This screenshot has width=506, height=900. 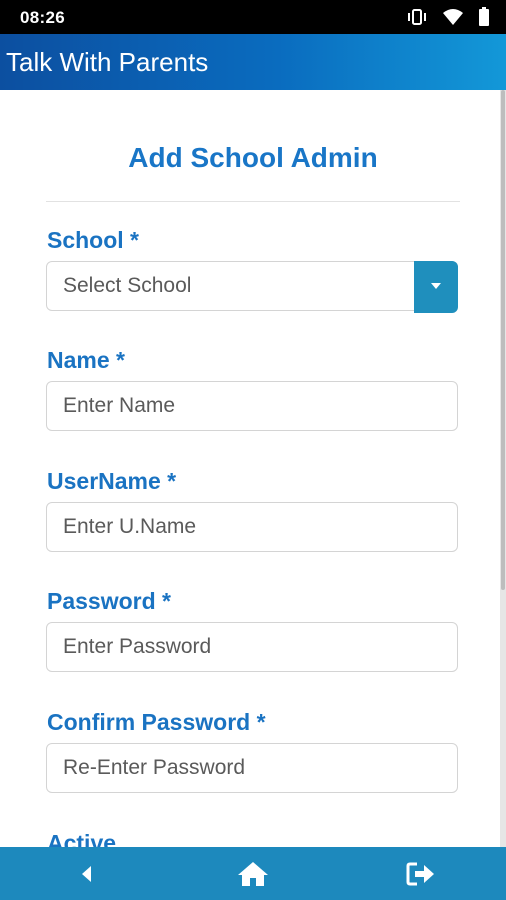 I want to click on logout-button, so click(x=421, y=874).